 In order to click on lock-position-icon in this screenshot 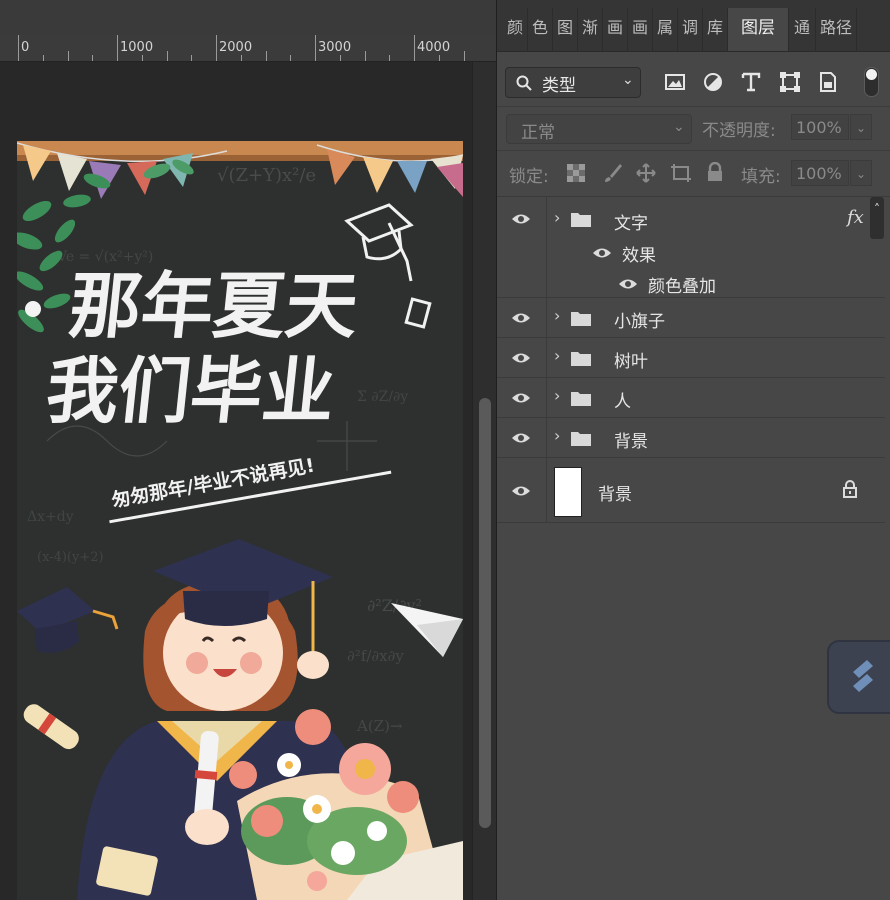, I will do `click(646, 173)`.